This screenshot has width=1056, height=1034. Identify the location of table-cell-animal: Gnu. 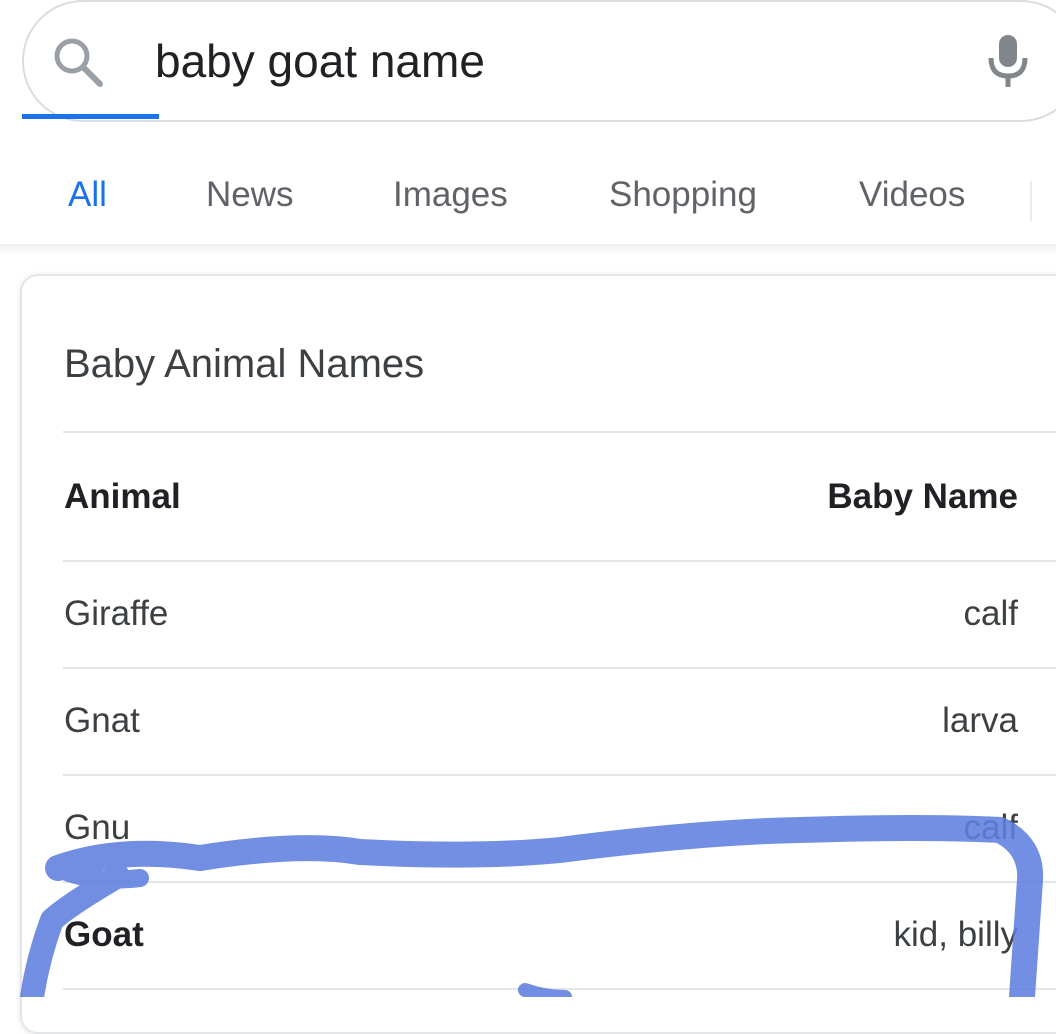
(97, 827).